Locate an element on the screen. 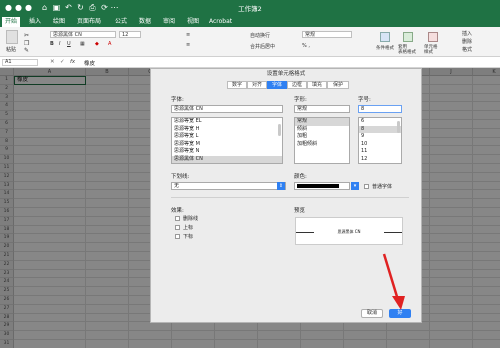  align-top-icon: ≡ is located at coordinates (188, 35).